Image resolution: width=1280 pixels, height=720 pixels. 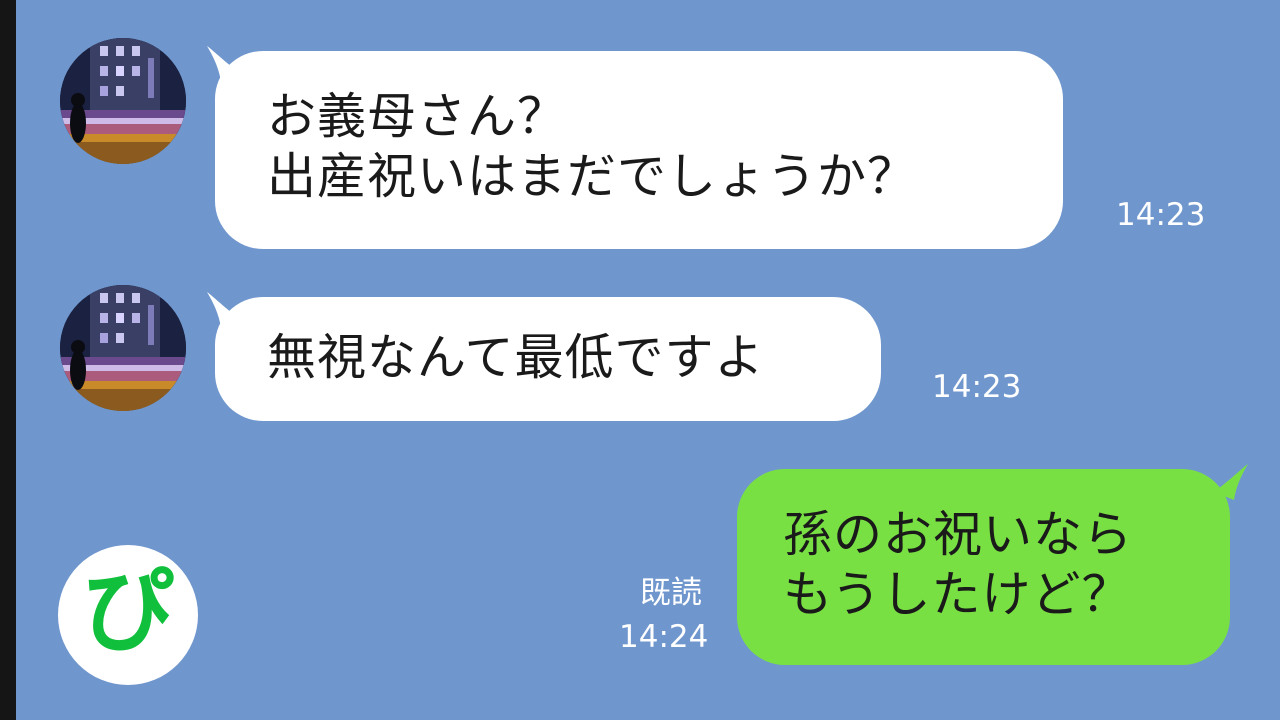 I want to click on device-frame-edge, so click(x=8, y=360).